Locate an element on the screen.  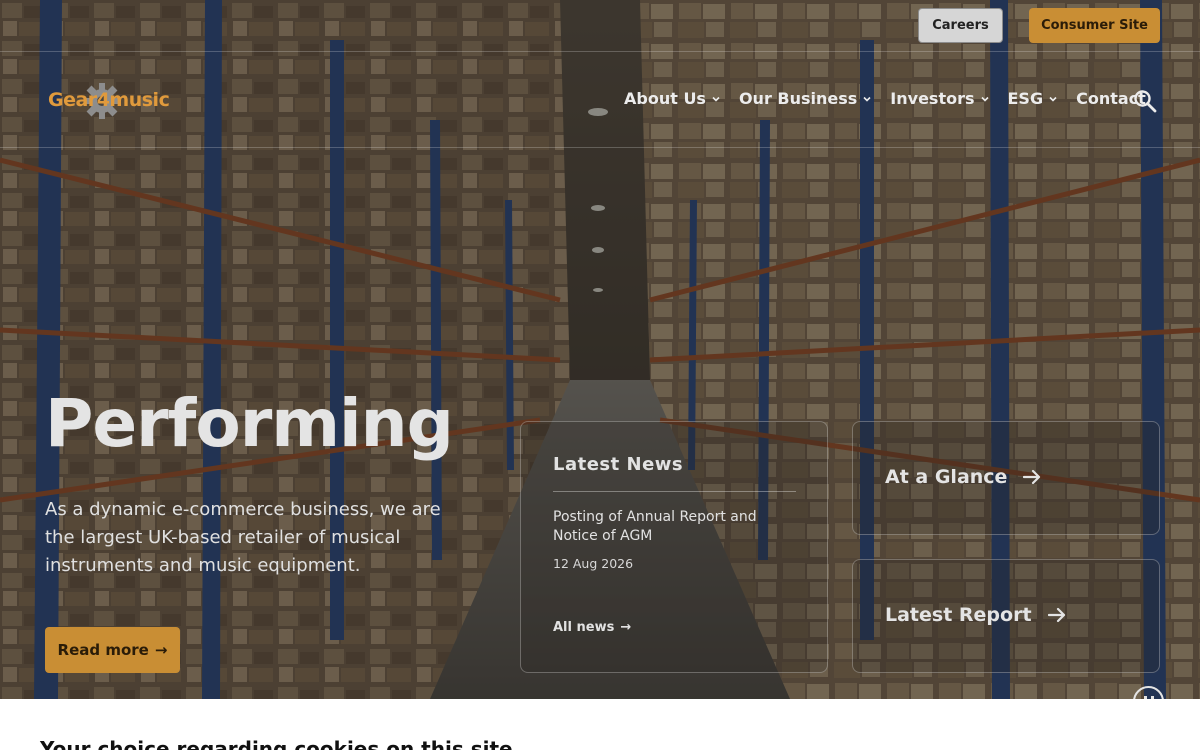
nav-item-about-us: About Us is located at coordinates (672, 98).